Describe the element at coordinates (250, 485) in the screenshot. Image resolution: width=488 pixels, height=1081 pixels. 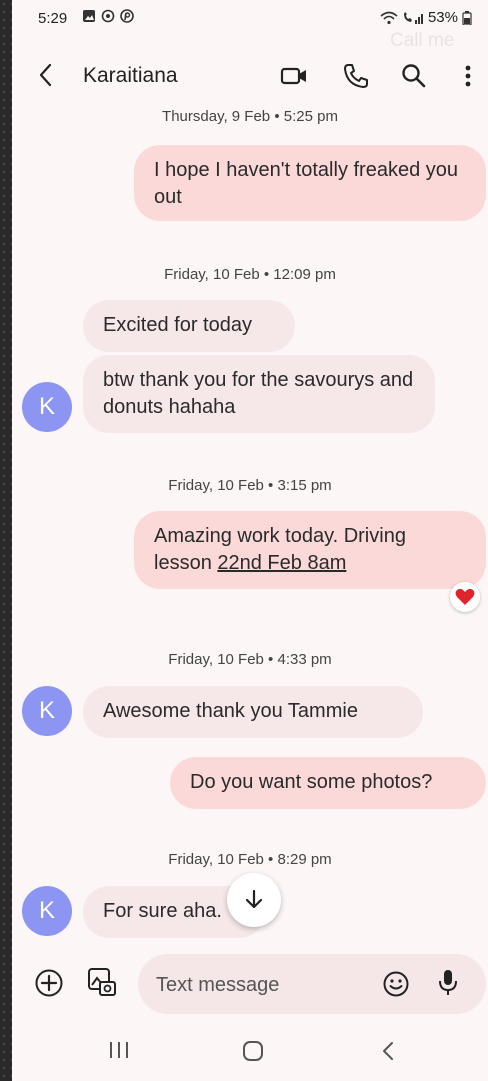
I see `date-separator: Friday, 10 Feb • 3:15 pm` at that location.